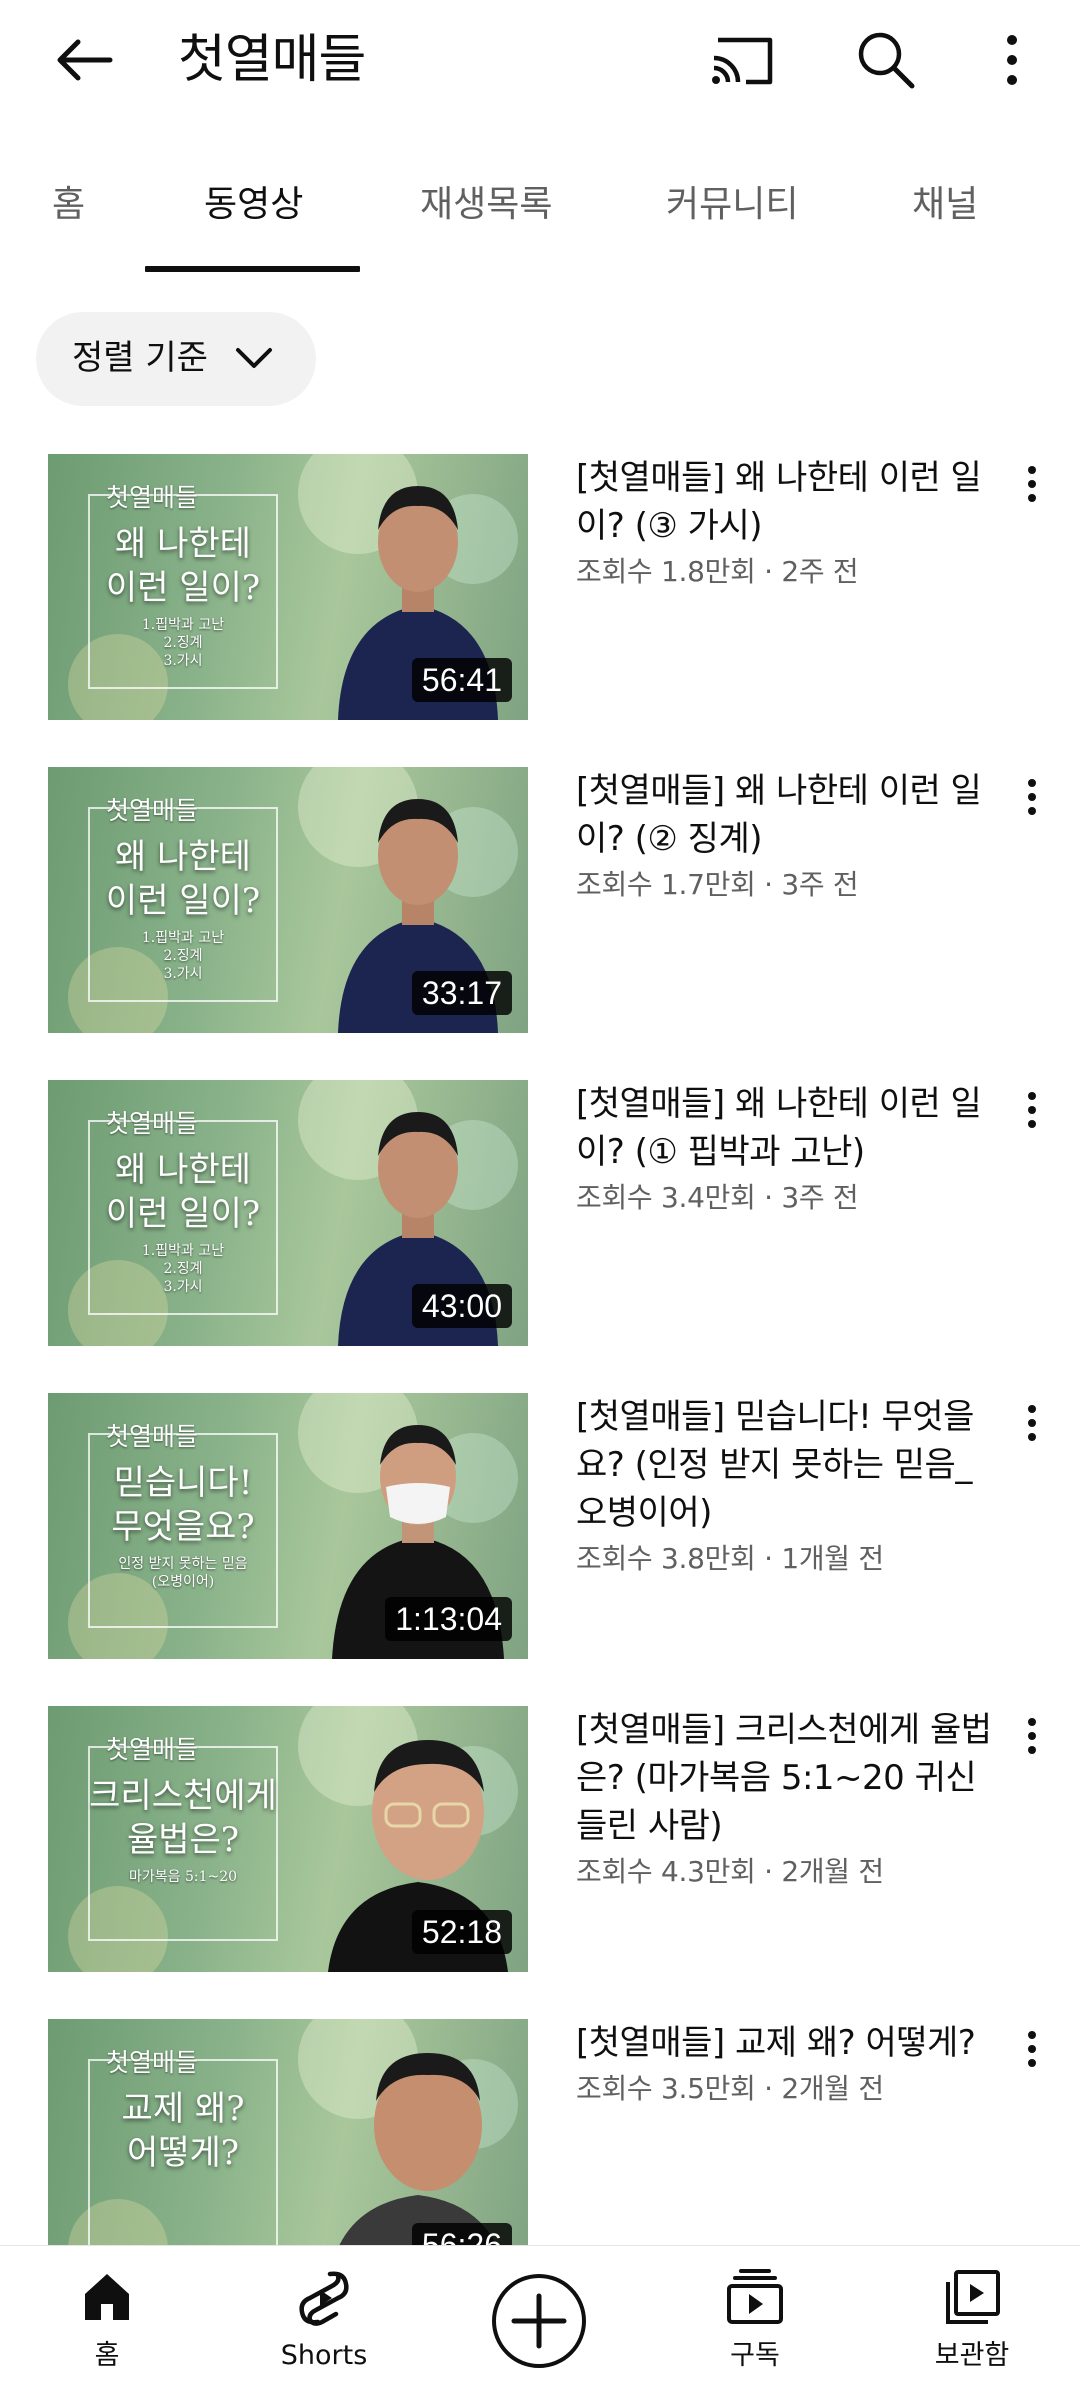 This screenshot has height=2389, width=1080. What do you see at coordinates (732, 205) in the screenshot?
I see `tab-community: 커뮤니티` at bounding box center [732, 205].